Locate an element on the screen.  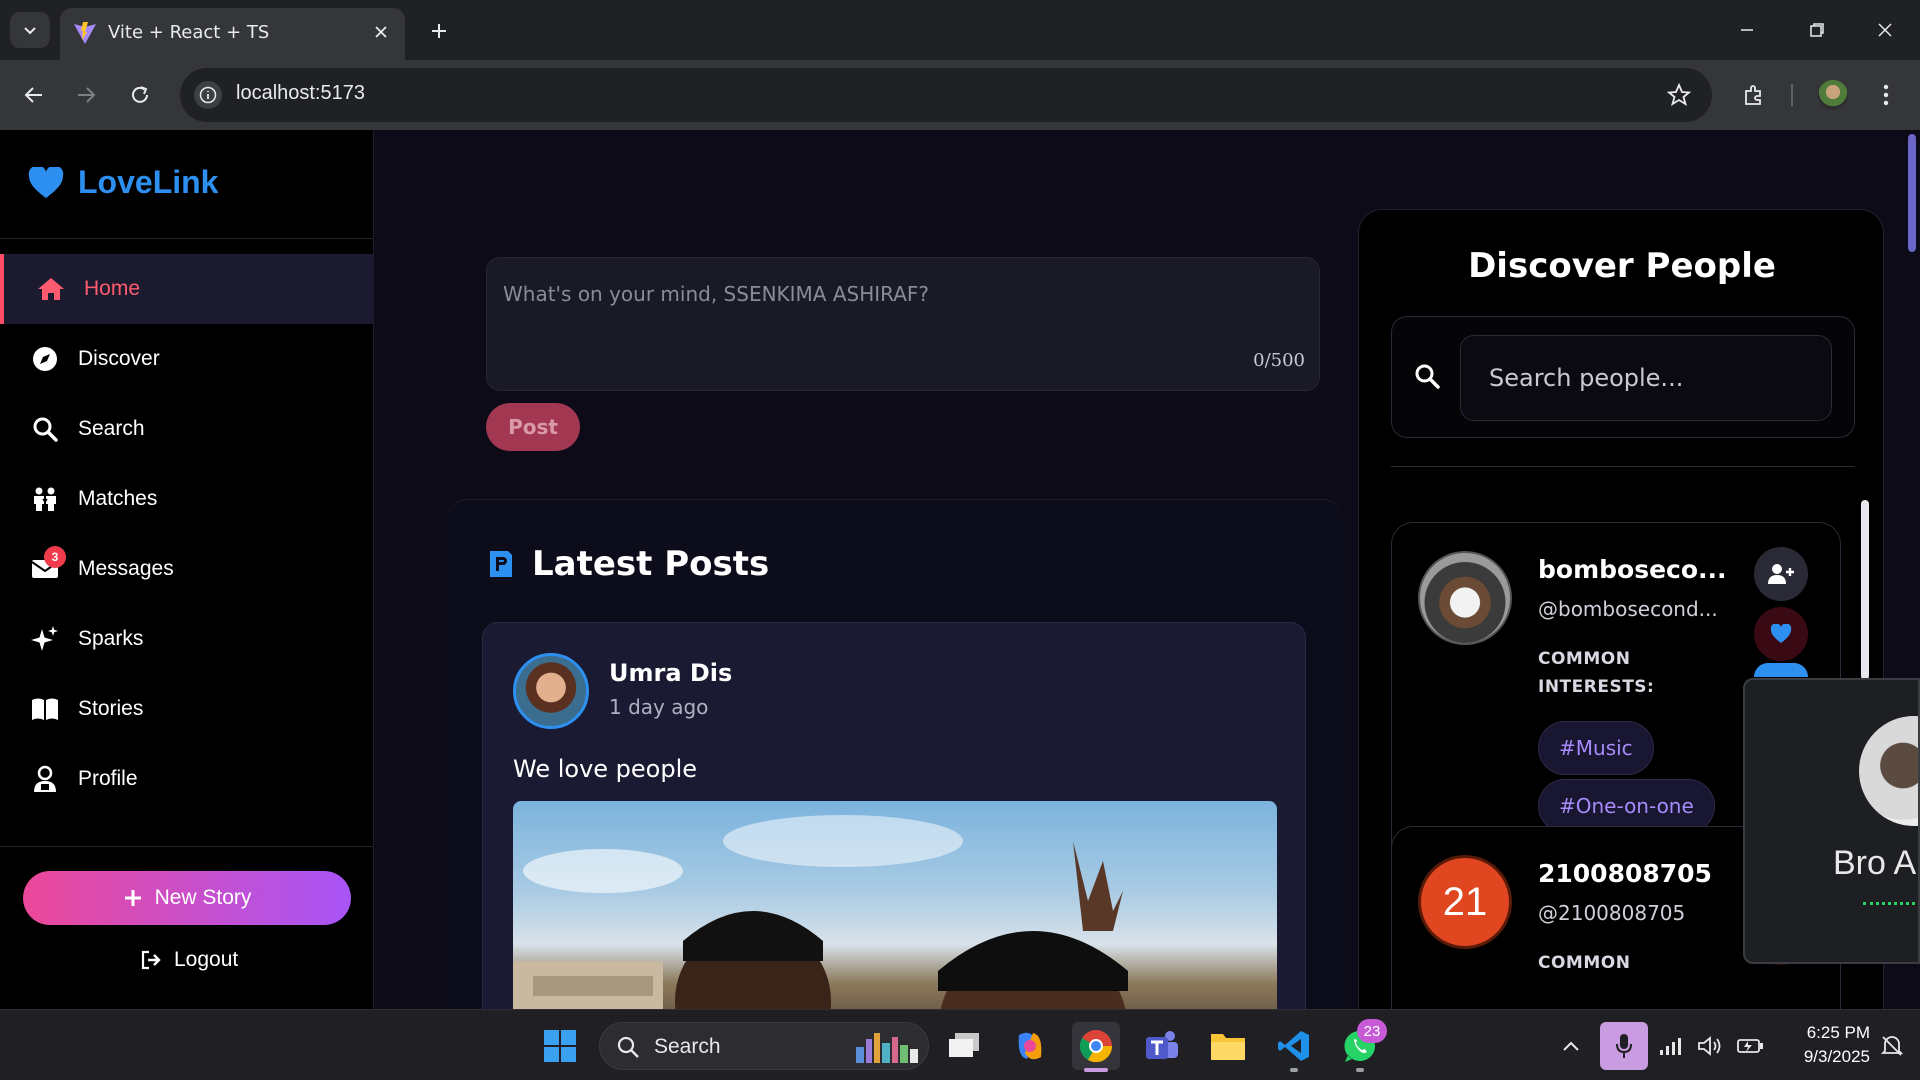
minimize-icon is located at coordinates (1747, 30).